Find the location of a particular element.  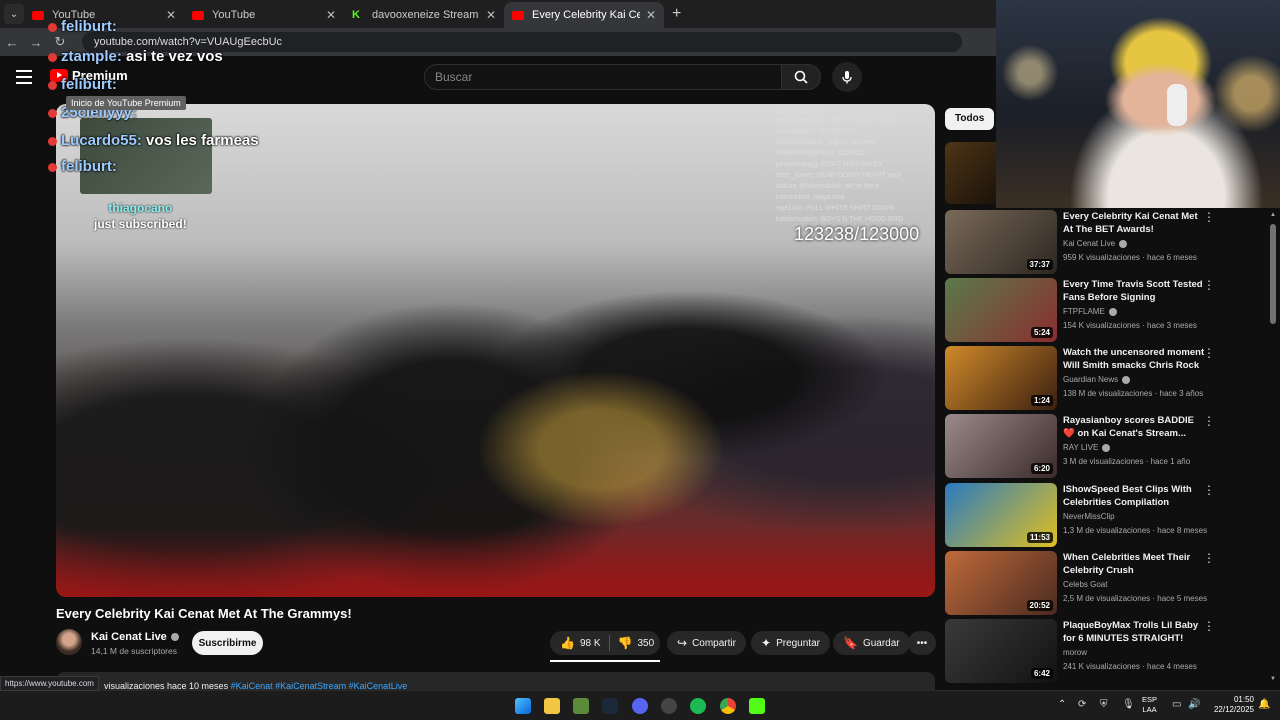

kick-app-icon is located at coordinates (757, 706).